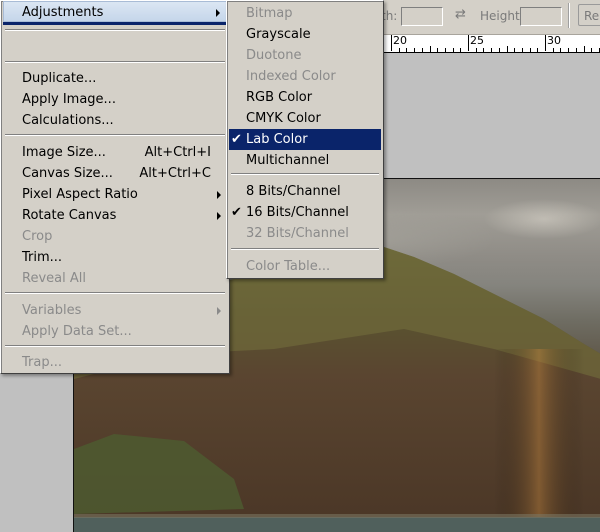 The image size is (600, 532). Describe the element at coordinates (115, 11) in the screenshot. I see `menu-item-adjustments: Adjustments` at that location.